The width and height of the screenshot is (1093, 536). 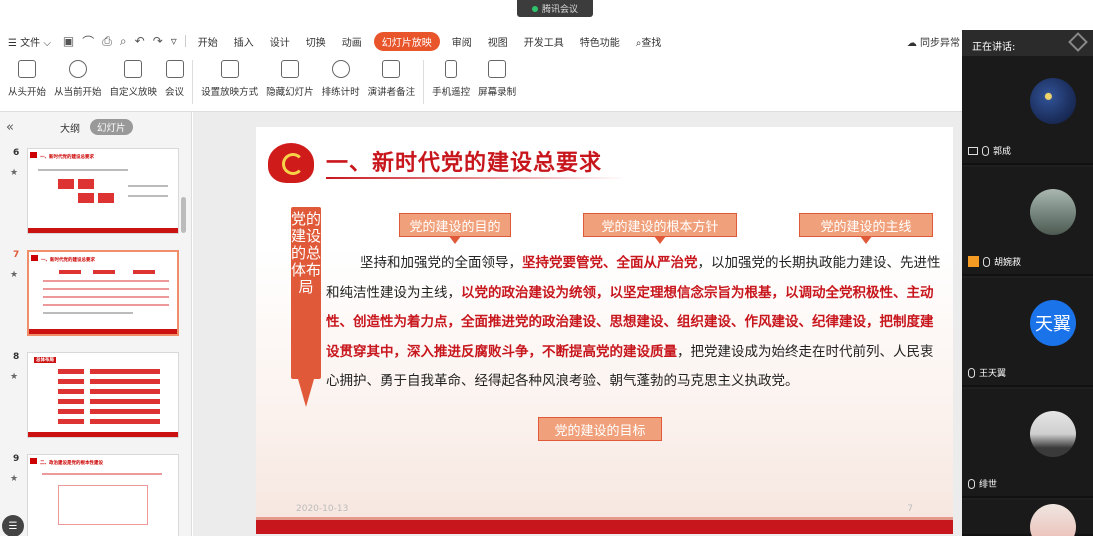 I want to click on redo-icon: ↷, so click(x=158, y=41).